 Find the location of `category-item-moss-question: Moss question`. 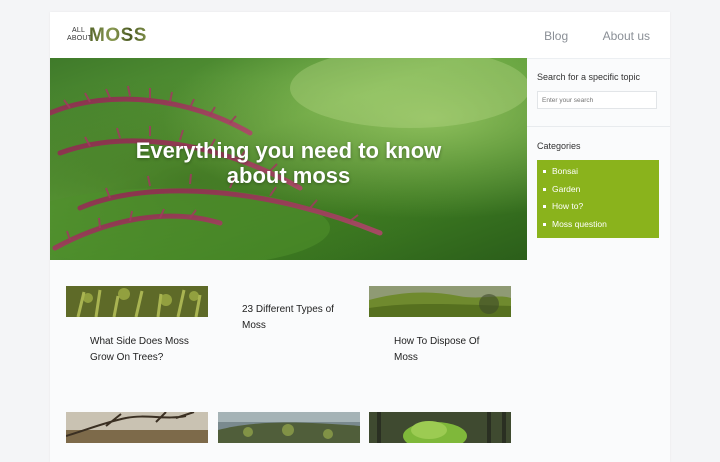

category-item-moss-question: Moss question is located at coordinates (598, 225).